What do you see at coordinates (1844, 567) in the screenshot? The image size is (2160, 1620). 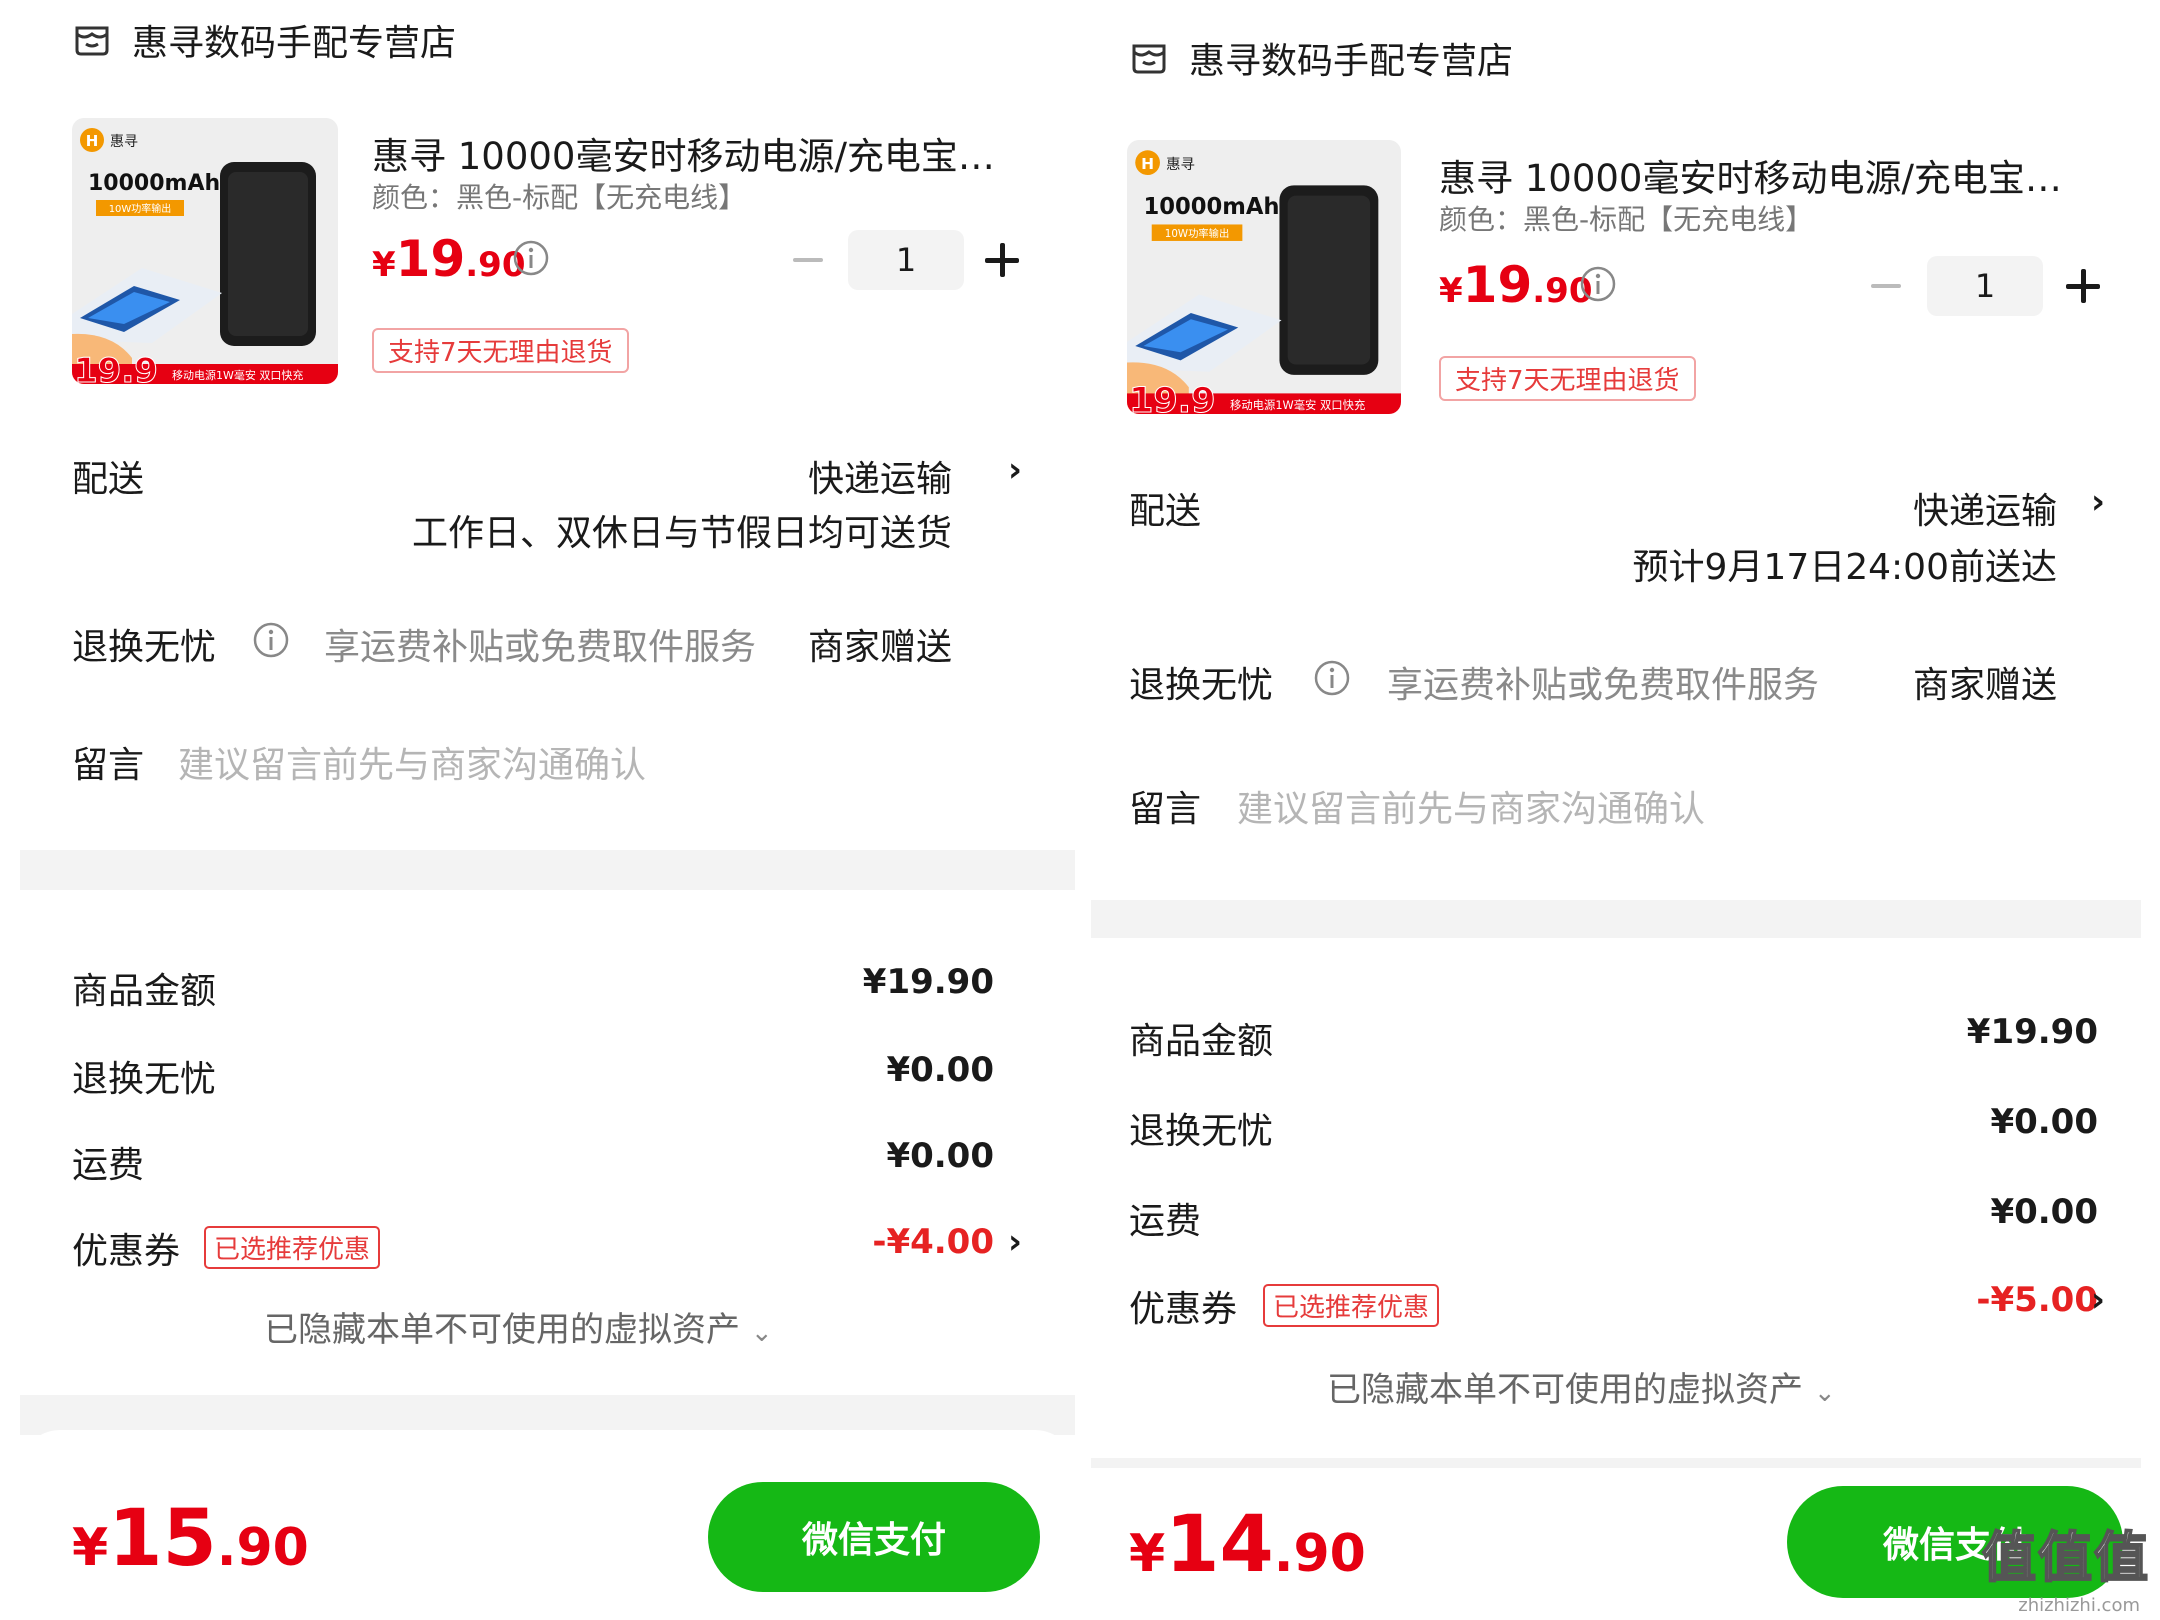 I see `delivery-note: 预计9月17日24:00前送达` at bounding box center [1844, 567].